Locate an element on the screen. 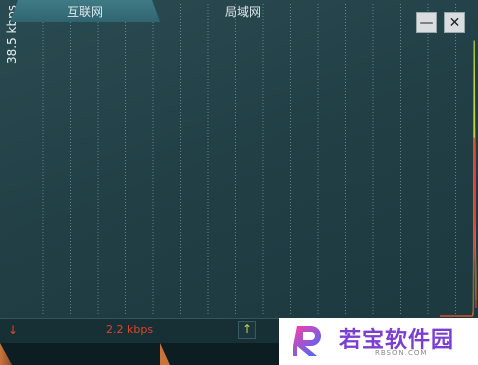  close-button: ✕ is located at coordinates (454, 22).